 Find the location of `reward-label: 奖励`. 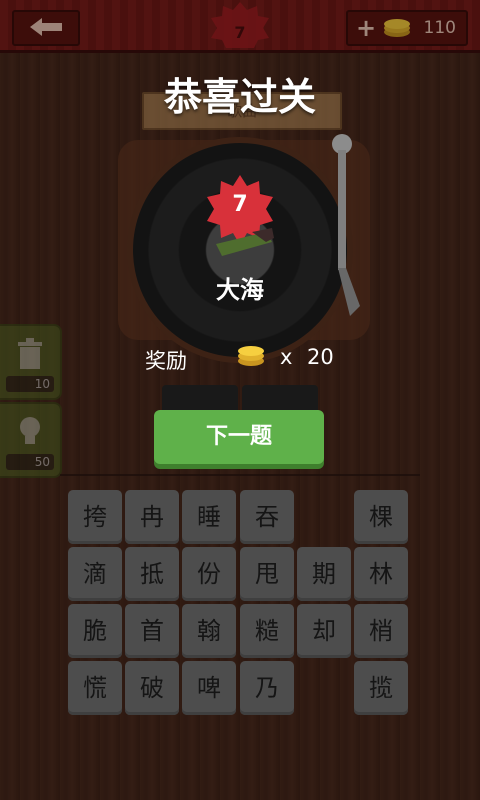

reward-label: 奖励 is located at coordinates (166, 361).